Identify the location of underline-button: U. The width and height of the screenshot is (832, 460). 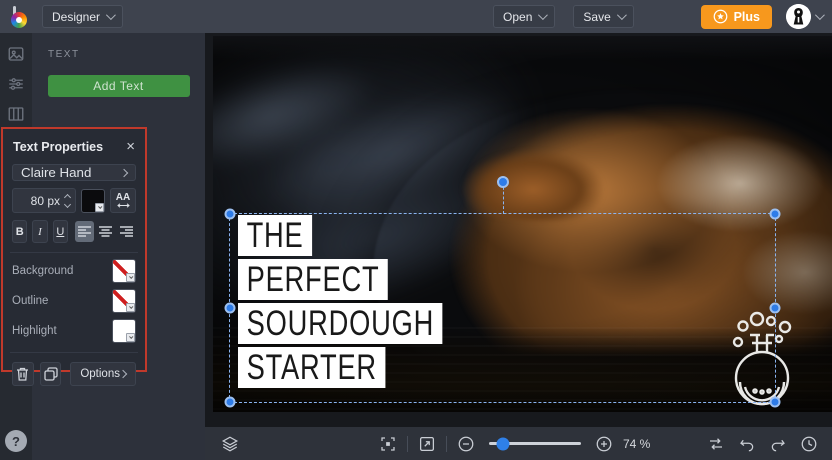
(60, 231).